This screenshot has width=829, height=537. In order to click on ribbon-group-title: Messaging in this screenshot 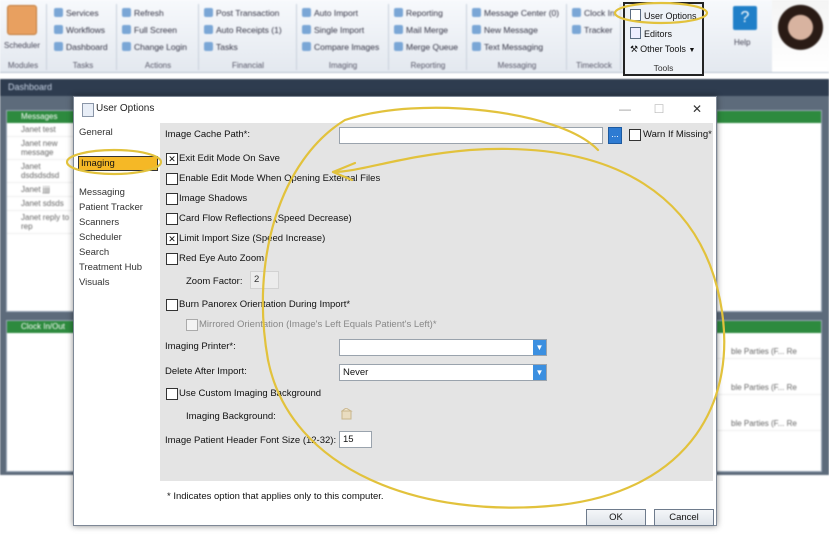, I will do `click(517, 65)`.